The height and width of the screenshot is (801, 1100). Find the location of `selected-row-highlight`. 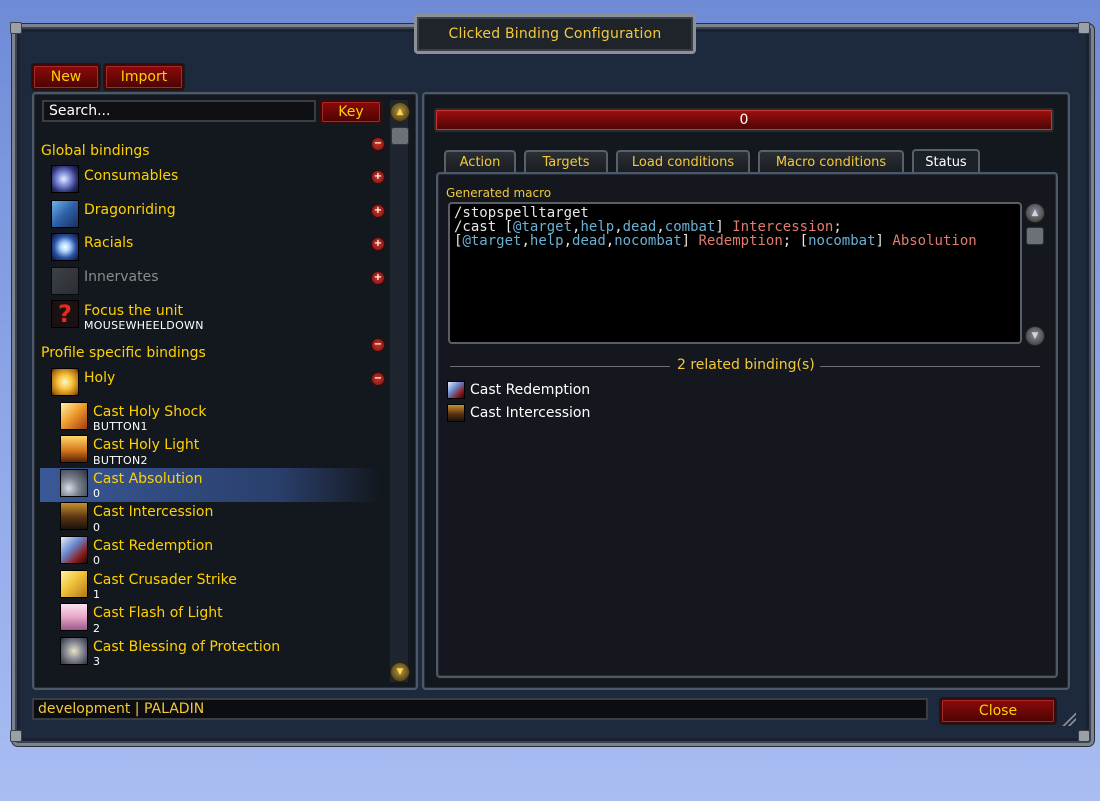

selected-row-highlight is located at coordinates (210, 485).